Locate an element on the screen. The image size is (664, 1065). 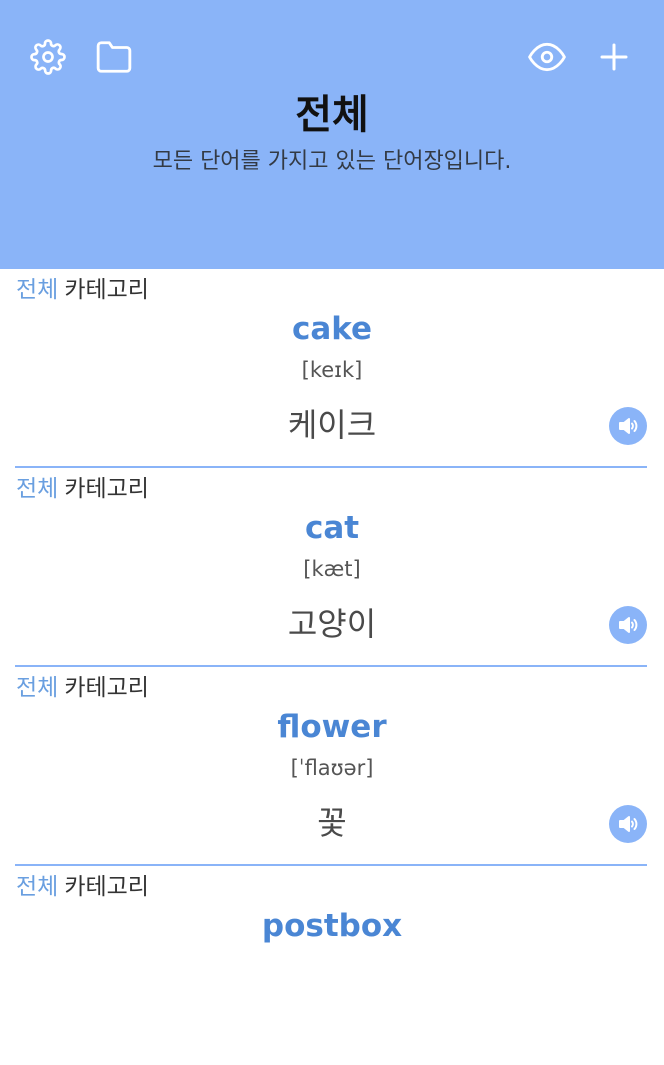
eye-icon is located at coordinates (547, 57).